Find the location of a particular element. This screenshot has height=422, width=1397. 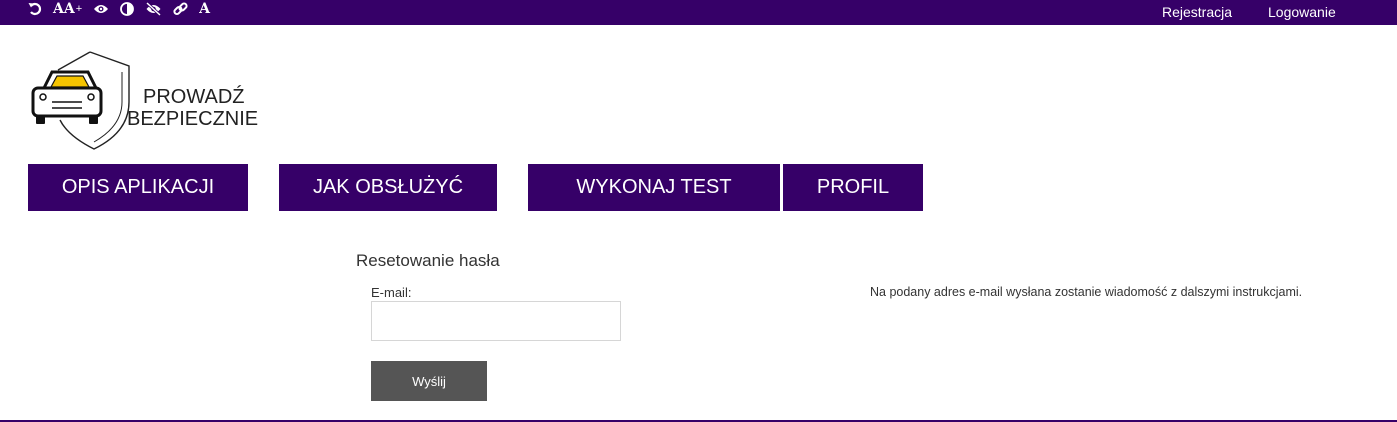

nav-opis-aplikacji: OPIS APLIKACJI is located at coordinates (138, 187).